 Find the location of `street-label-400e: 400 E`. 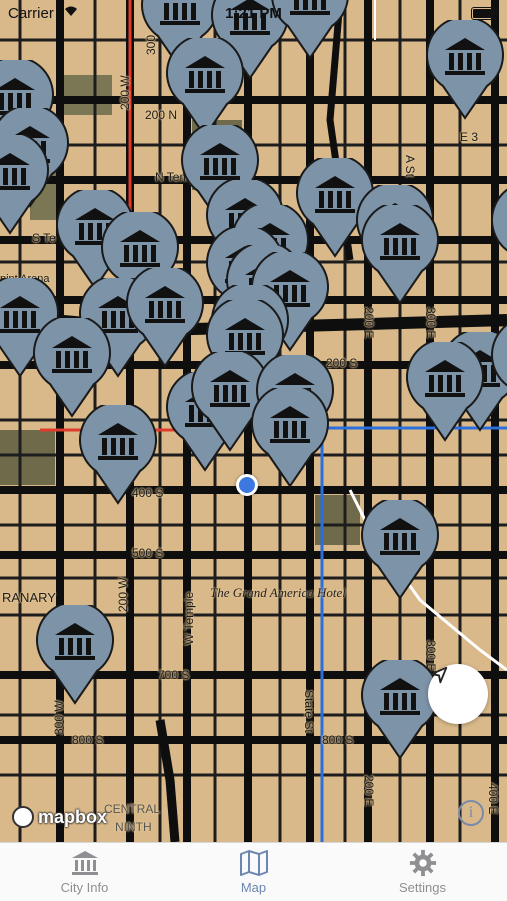

street-label-400e: 400 E is located at coordinates (493, 799).